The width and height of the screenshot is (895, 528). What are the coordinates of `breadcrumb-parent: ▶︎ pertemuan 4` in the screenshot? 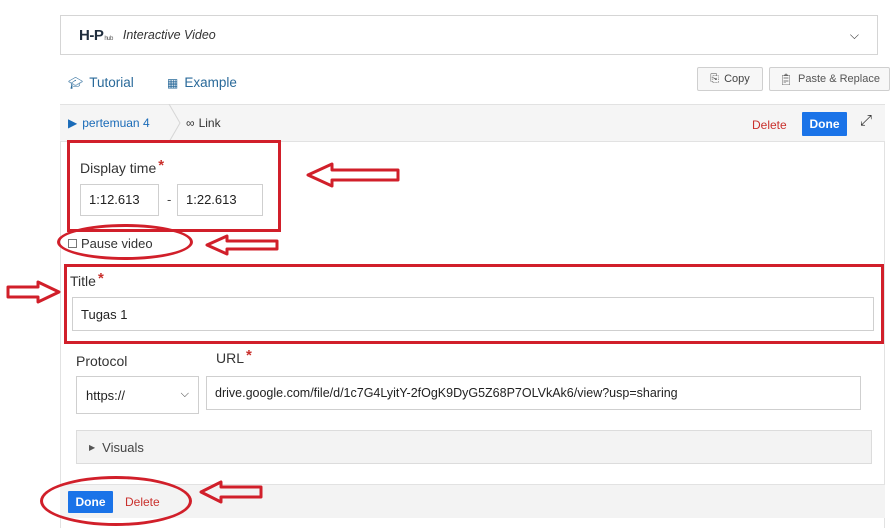 It's located at (109, 123).